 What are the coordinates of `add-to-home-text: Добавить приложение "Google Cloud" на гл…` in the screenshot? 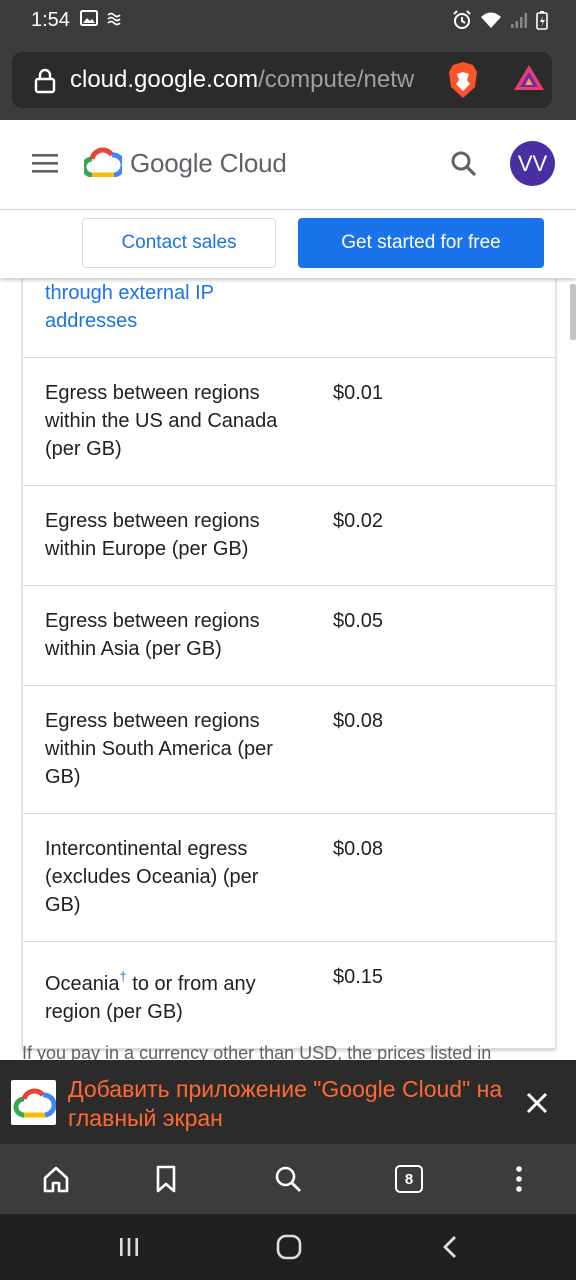 It's located at (288, 1104).